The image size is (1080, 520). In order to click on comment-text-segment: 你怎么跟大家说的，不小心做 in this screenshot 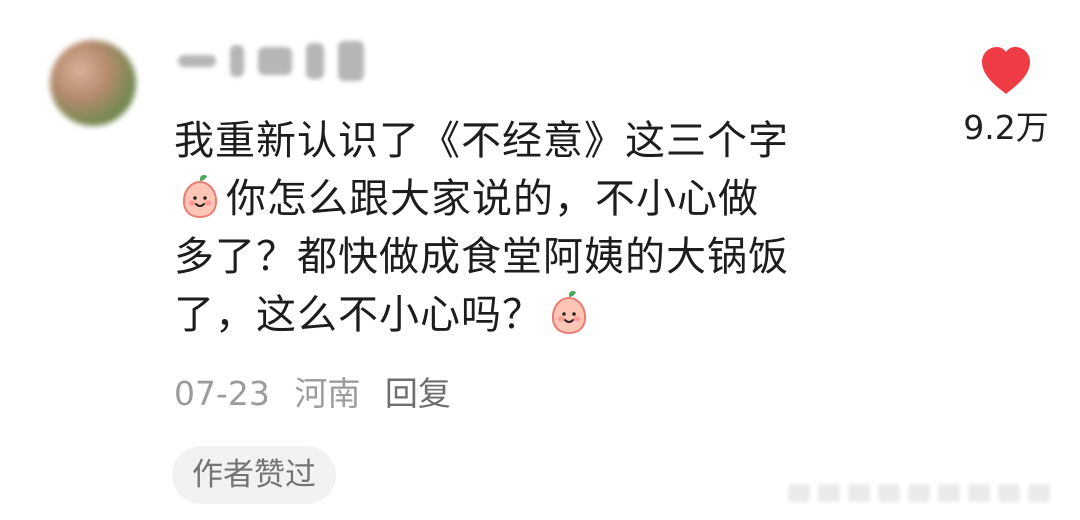, I will do `click(492, 199)`.